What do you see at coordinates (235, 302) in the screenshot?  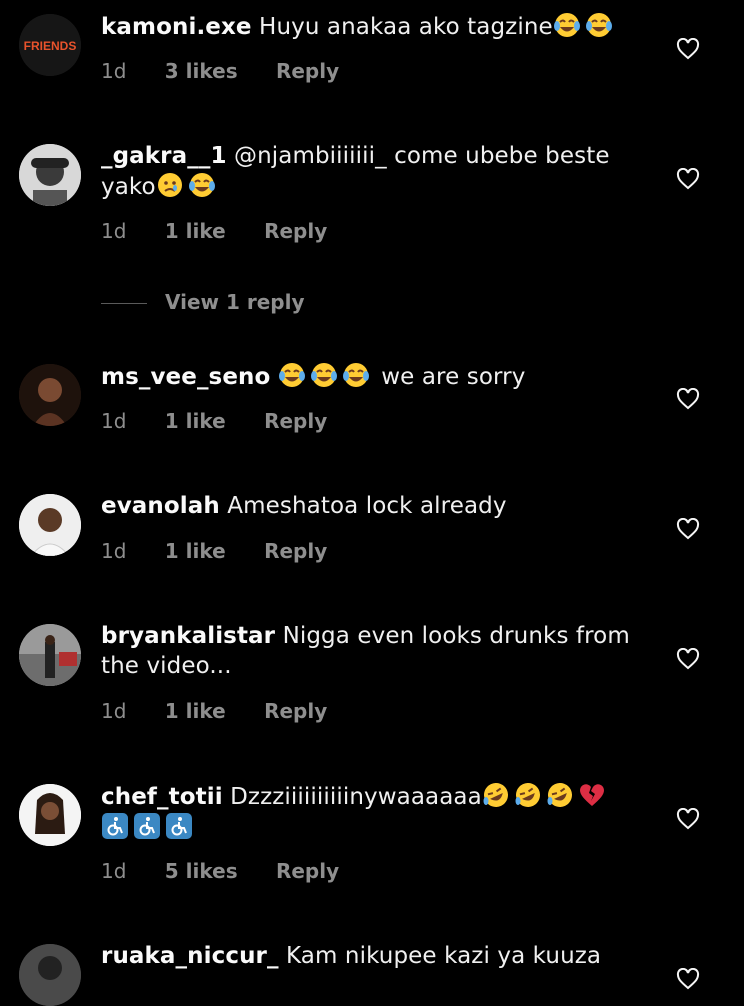 I see `view-replies-label: View 1 reply` at bounding box center [235, 302].